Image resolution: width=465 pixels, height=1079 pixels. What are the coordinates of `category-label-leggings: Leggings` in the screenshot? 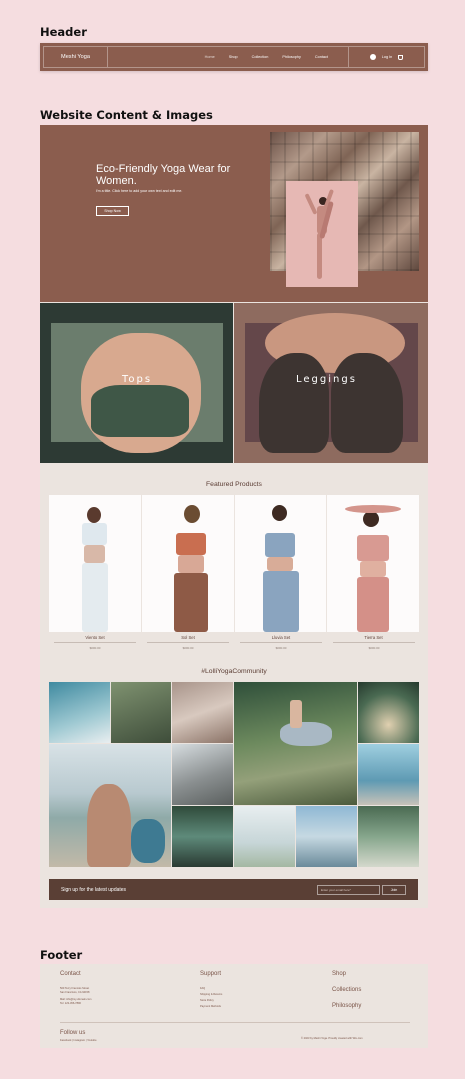 It's located at (326, 379).